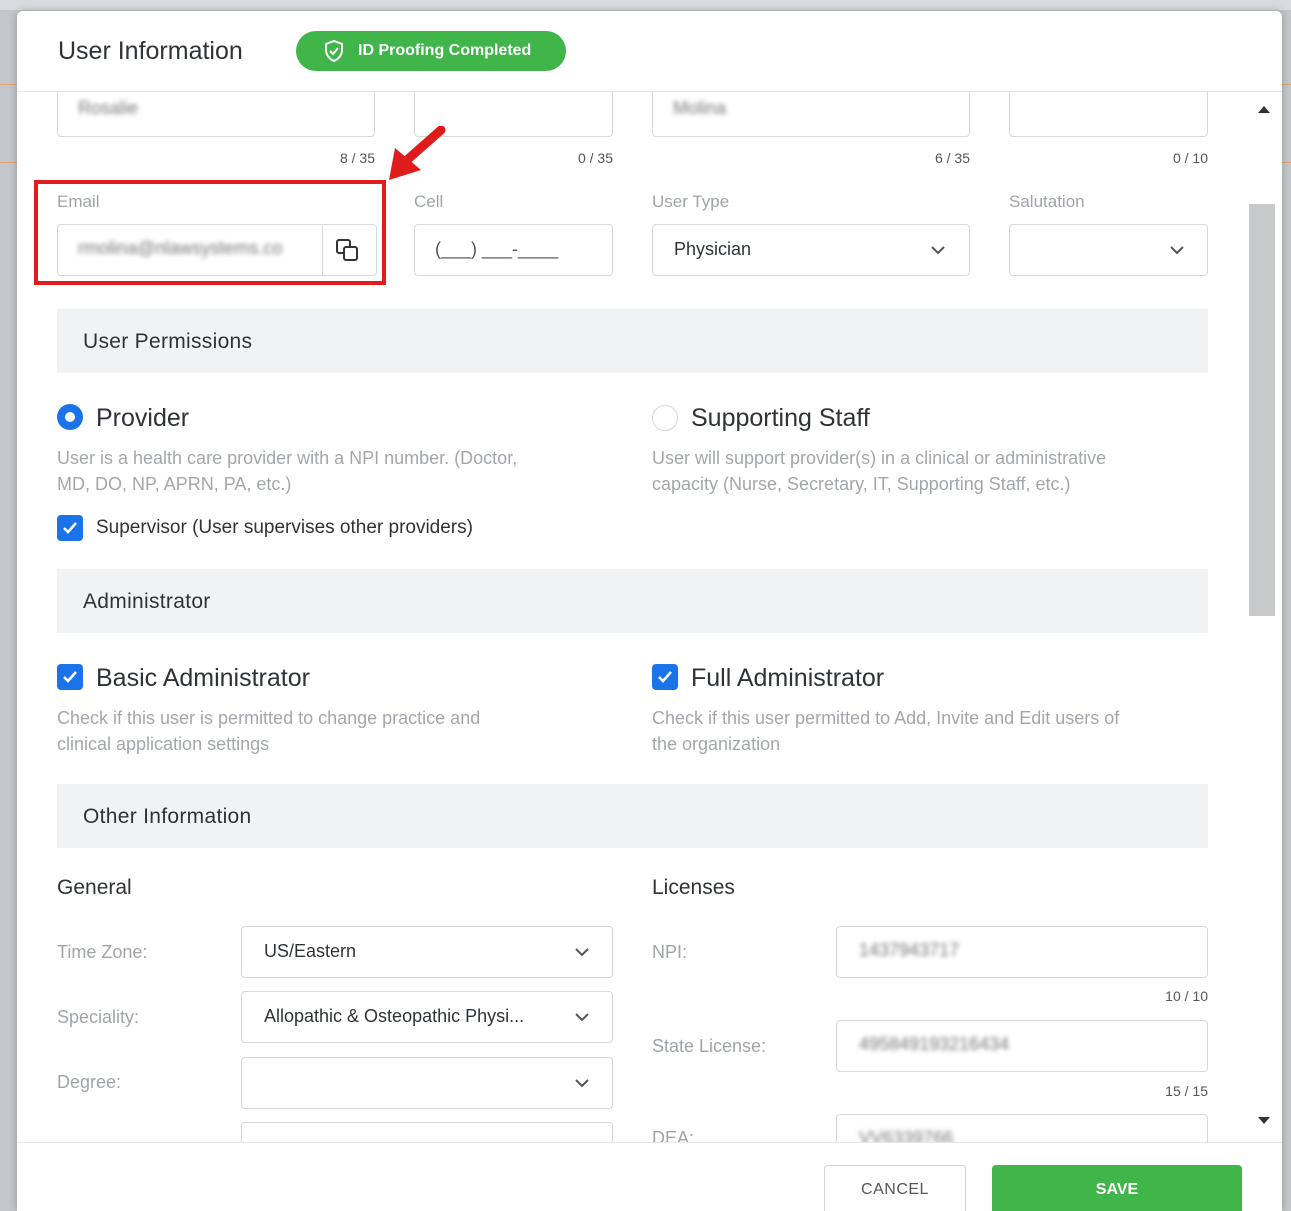 This screenshot has width=1291, height=1211. Describe the element at coordinates (102, 952) in the screenshot. I see `timezone-label: Time Zone:` at that location.